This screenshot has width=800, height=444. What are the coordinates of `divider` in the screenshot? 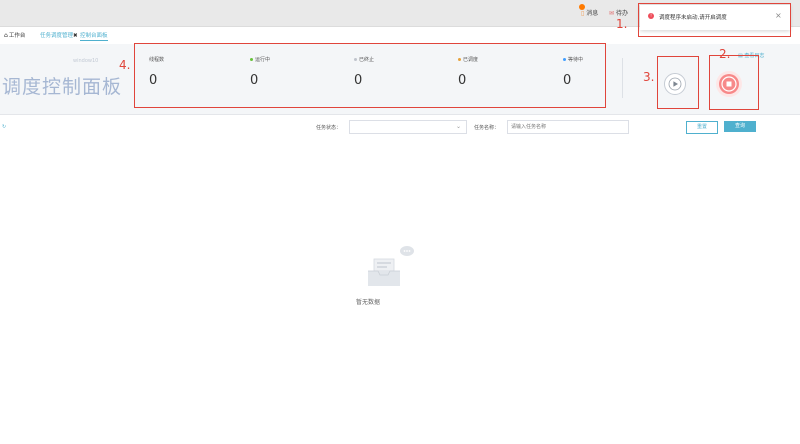 It's located at (622, 78).